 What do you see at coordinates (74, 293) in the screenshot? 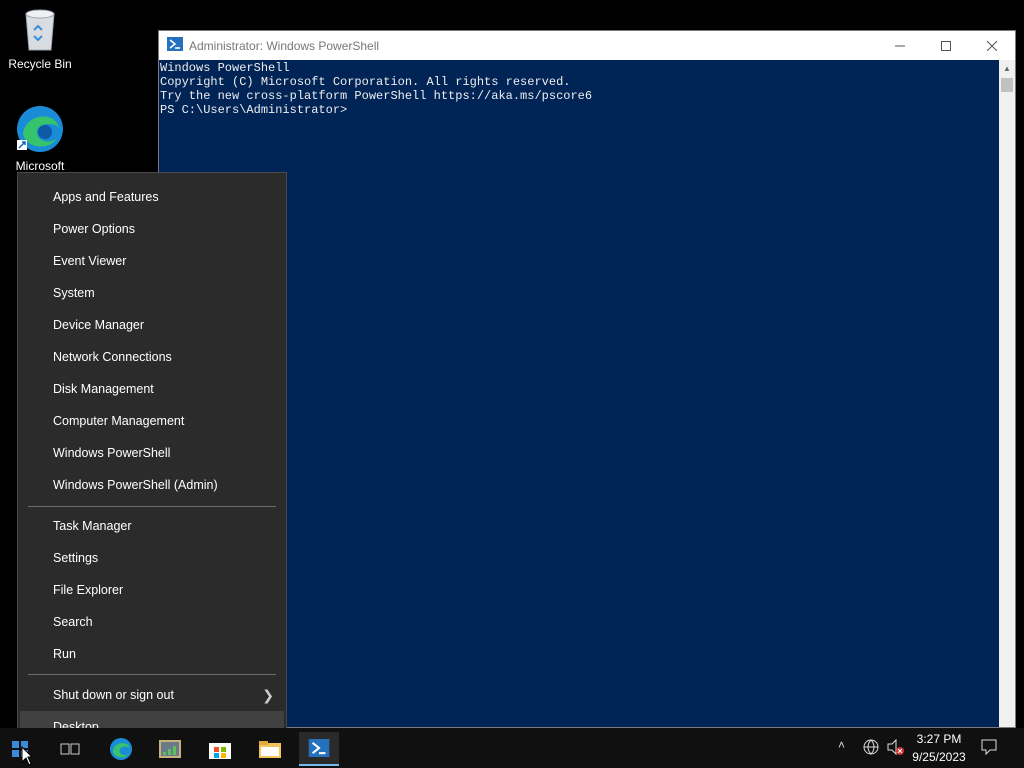
I see `menu-item-label: System` at bounding box center [74, 293].